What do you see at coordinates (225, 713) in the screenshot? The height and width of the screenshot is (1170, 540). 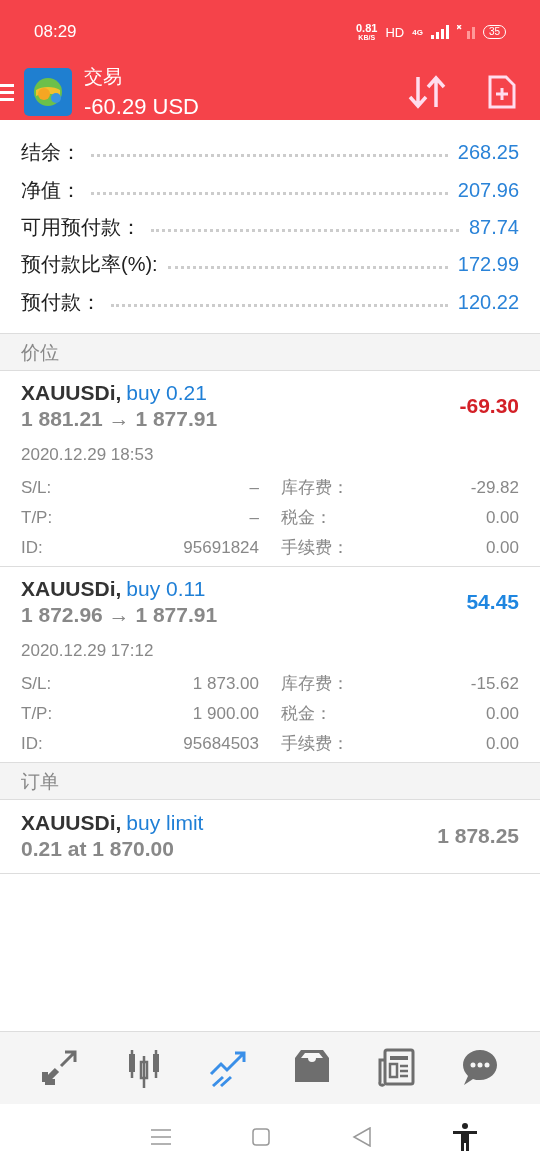 I see `detail-value: 1 900.00` at bounding box center [225, 713].